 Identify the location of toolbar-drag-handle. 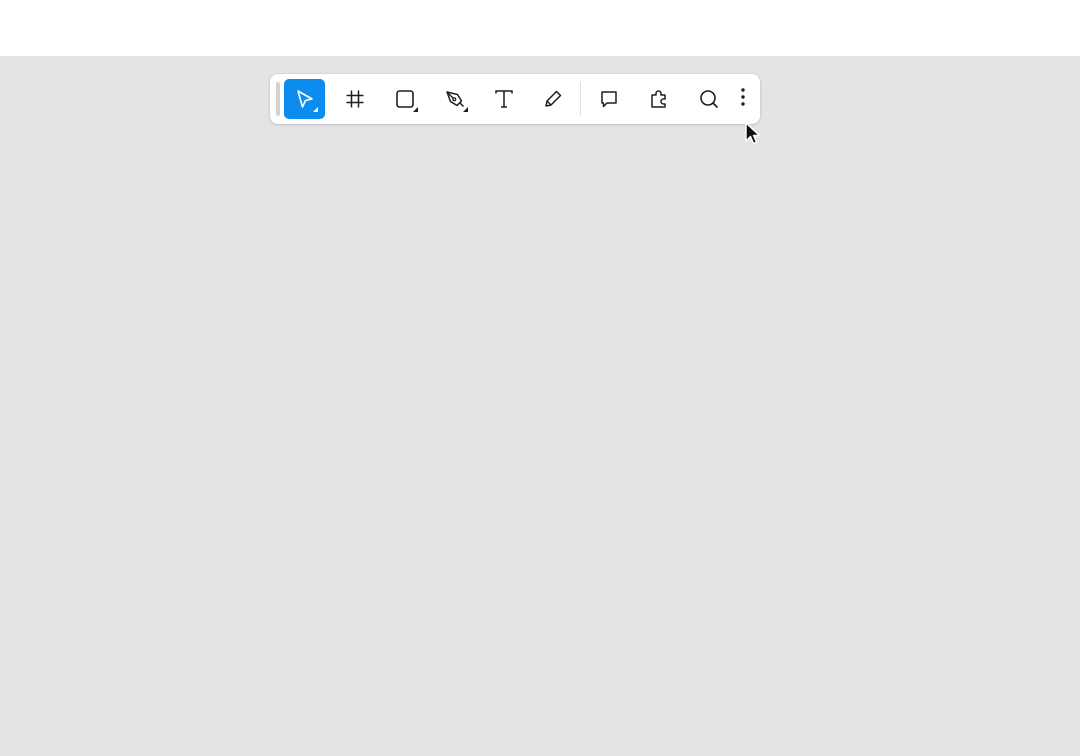
(278, 99).